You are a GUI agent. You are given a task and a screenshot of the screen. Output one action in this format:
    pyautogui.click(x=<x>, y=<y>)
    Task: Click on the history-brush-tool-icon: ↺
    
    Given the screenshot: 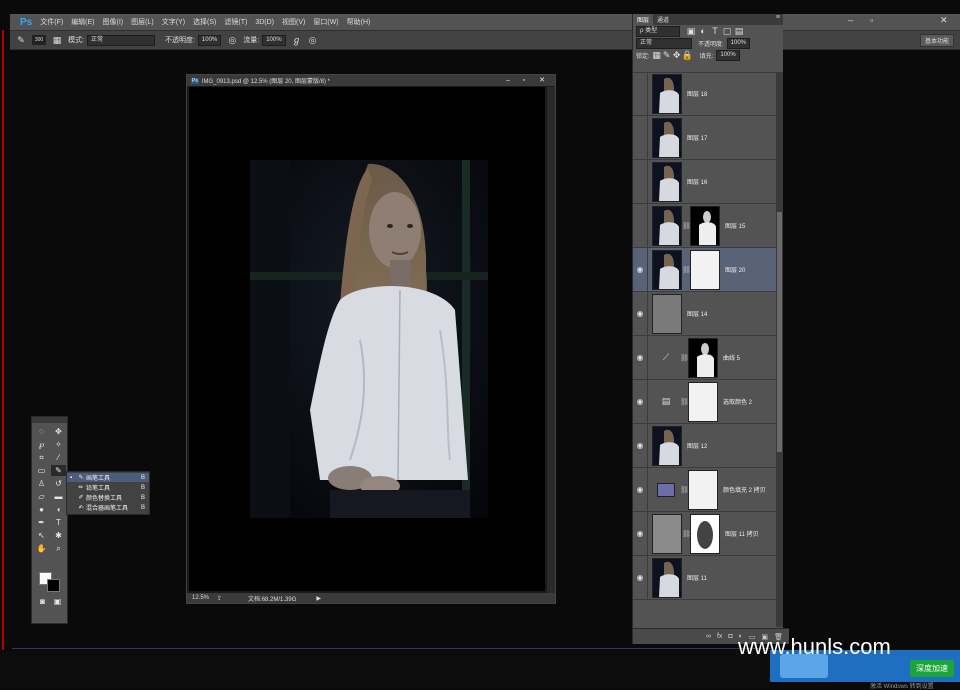 What is the action you would take?
    pyautogui.click(x=58, y=483)
    